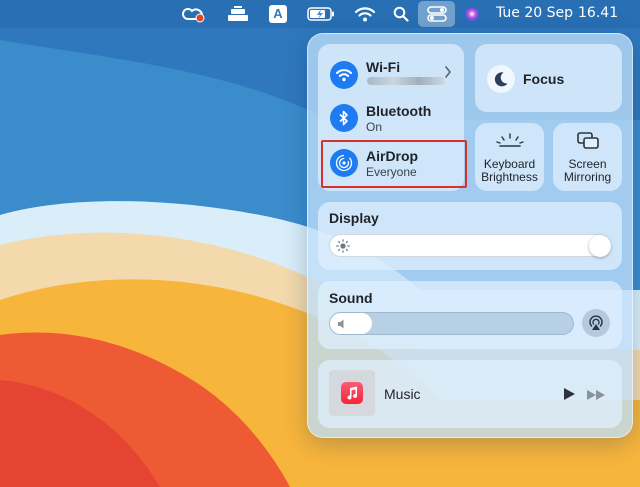 This screenshot has width=640, height=487. I want to click on bluetooth-status: On, so click(374, 127).